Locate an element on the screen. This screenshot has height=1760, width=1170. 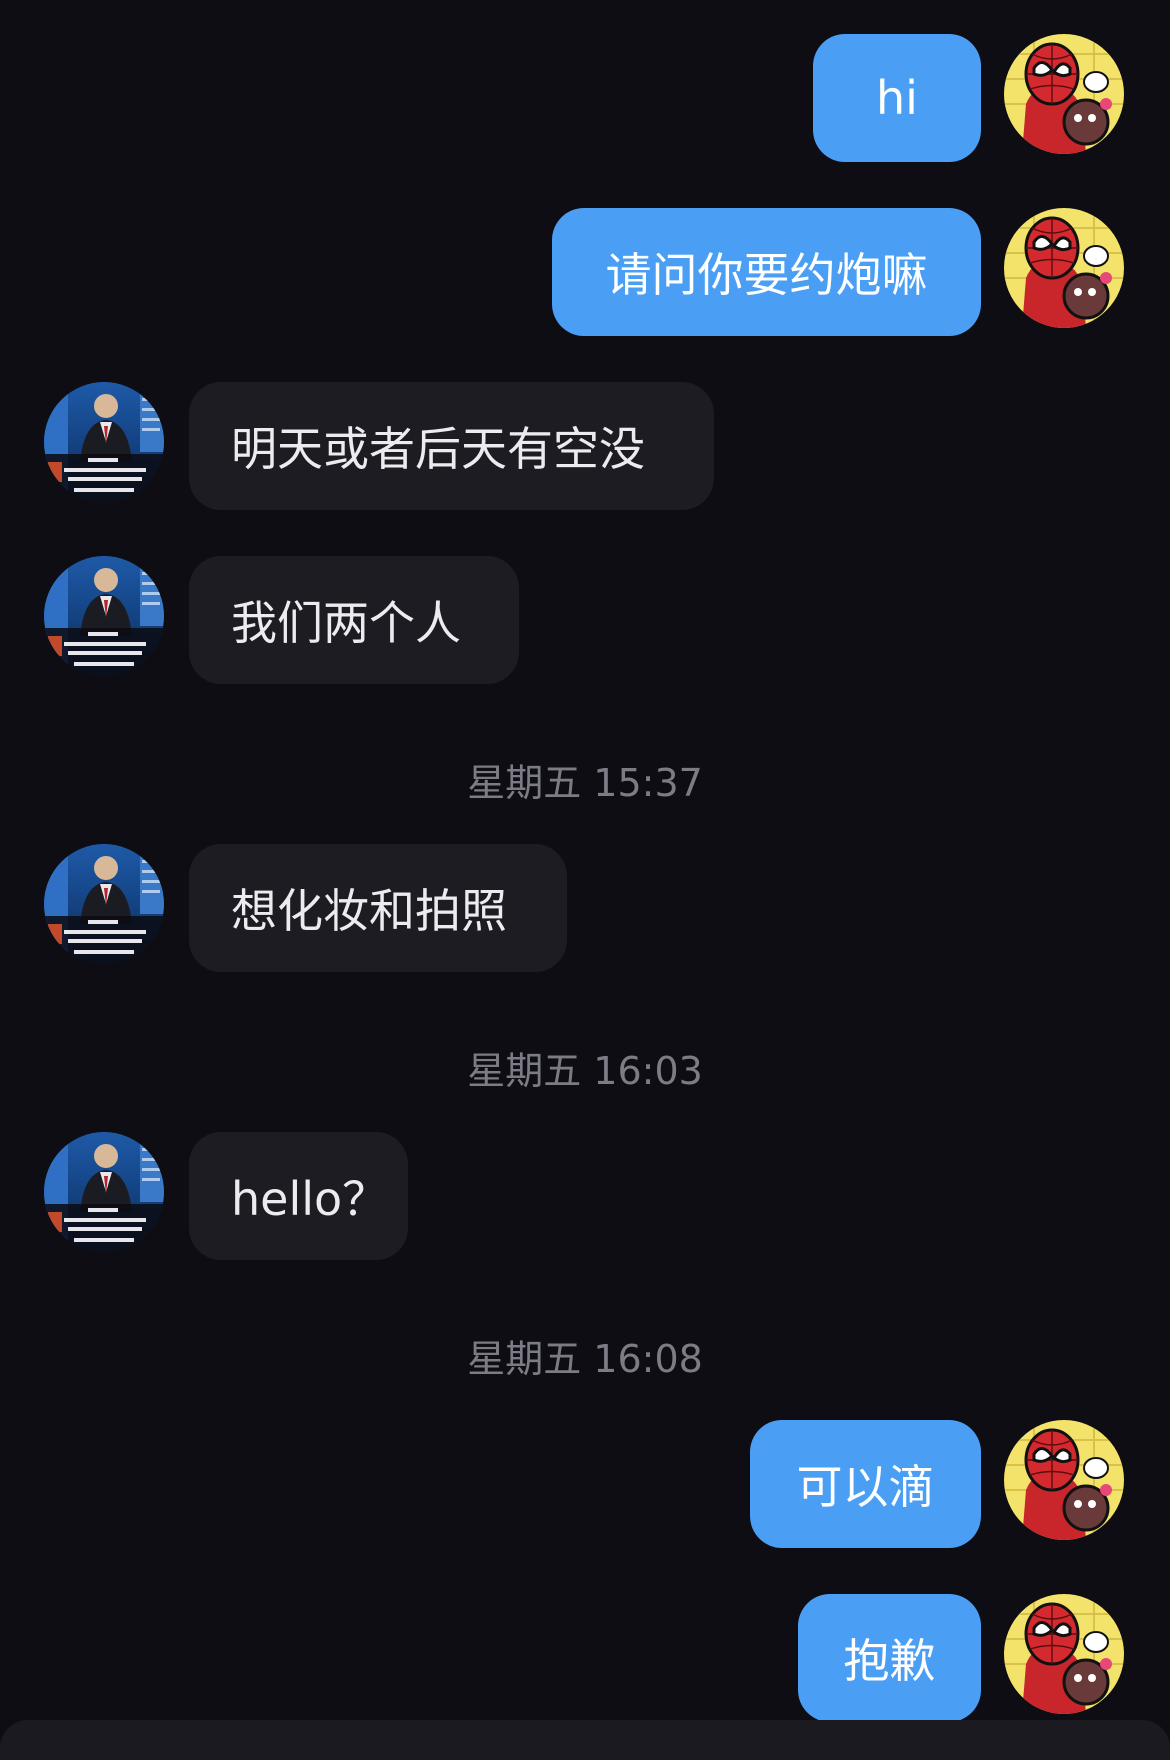
message-row: 想化妆和拍照 is located at coordinates (585, 908).